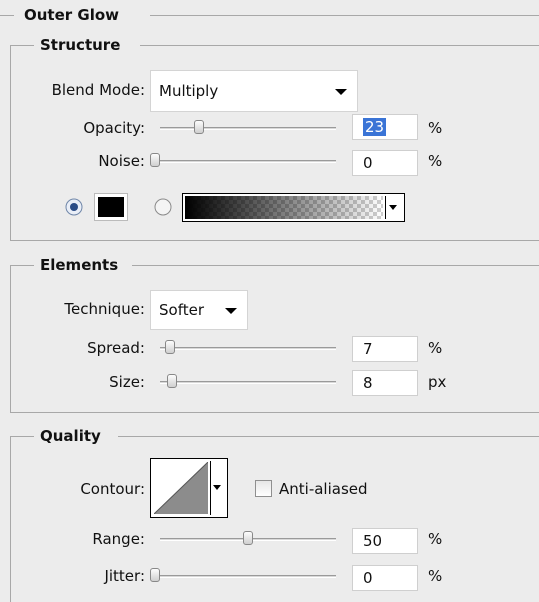 Image resolution: width=539 pixels, height=602 pixels. What do you see at coordinates (248, 382) in the screenshot?
I see `size-slider` at bounding box center [248, 382].